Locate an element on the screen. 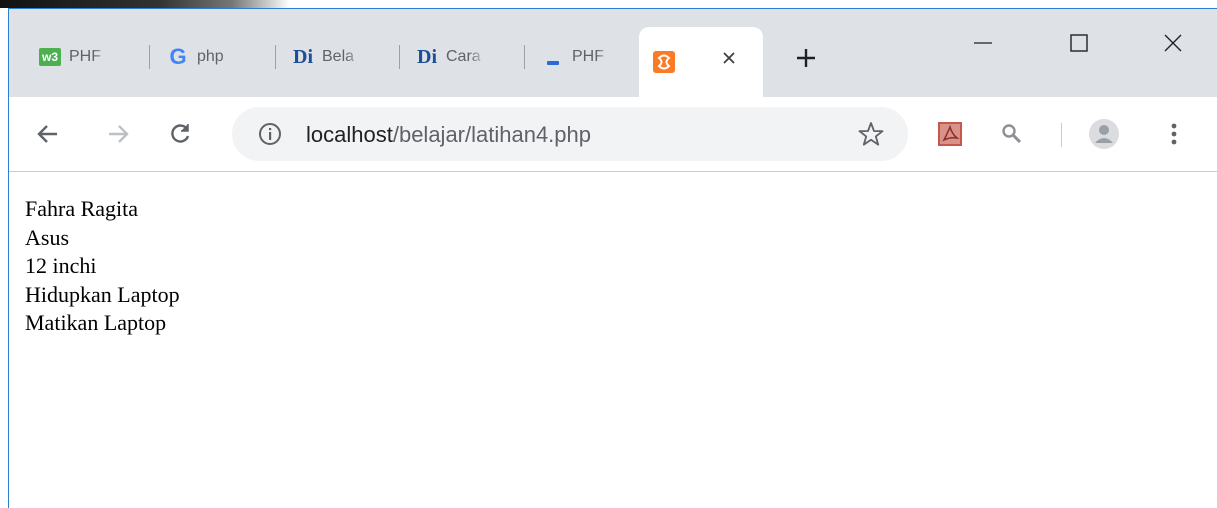 This screenshot has width=1217, height=508. redaction-scribble is located at coordinates (145, 4).